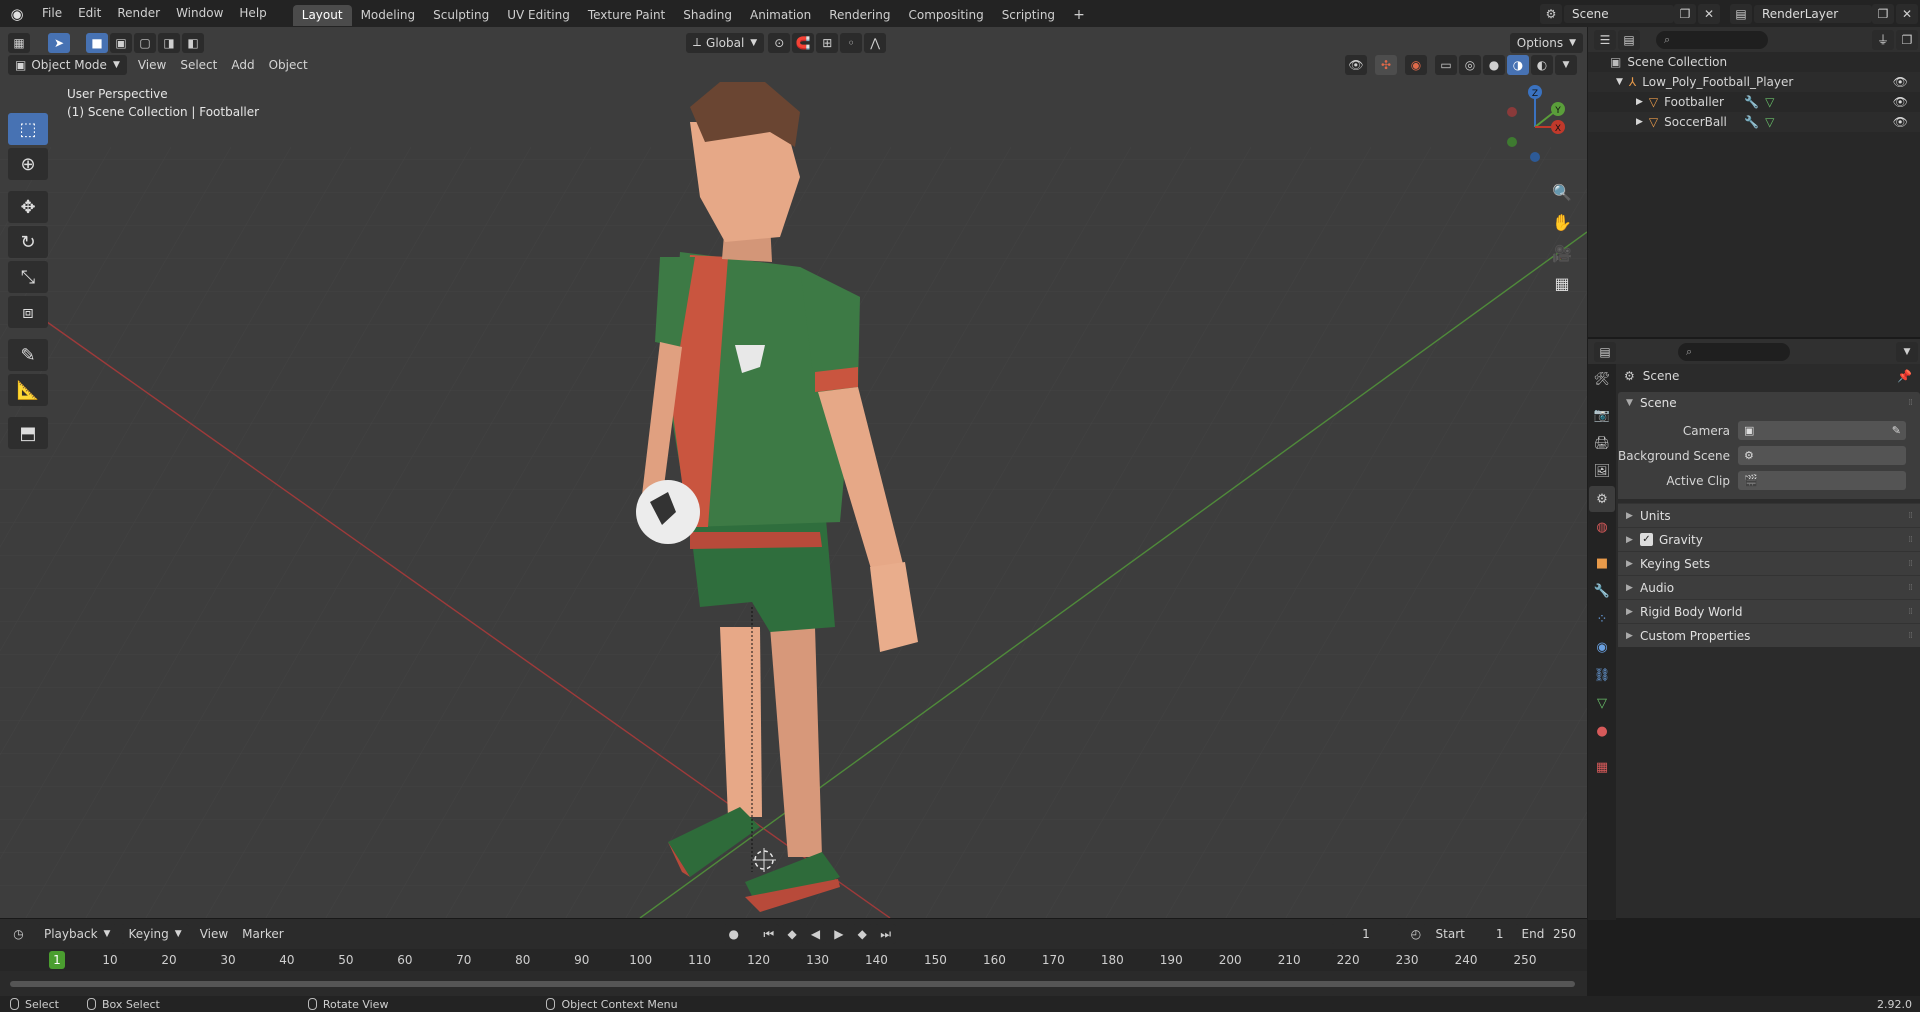  Describe the element at coordinates (1883, 39) in the screenshot. I see `filter-icon: ⏚` at that location.